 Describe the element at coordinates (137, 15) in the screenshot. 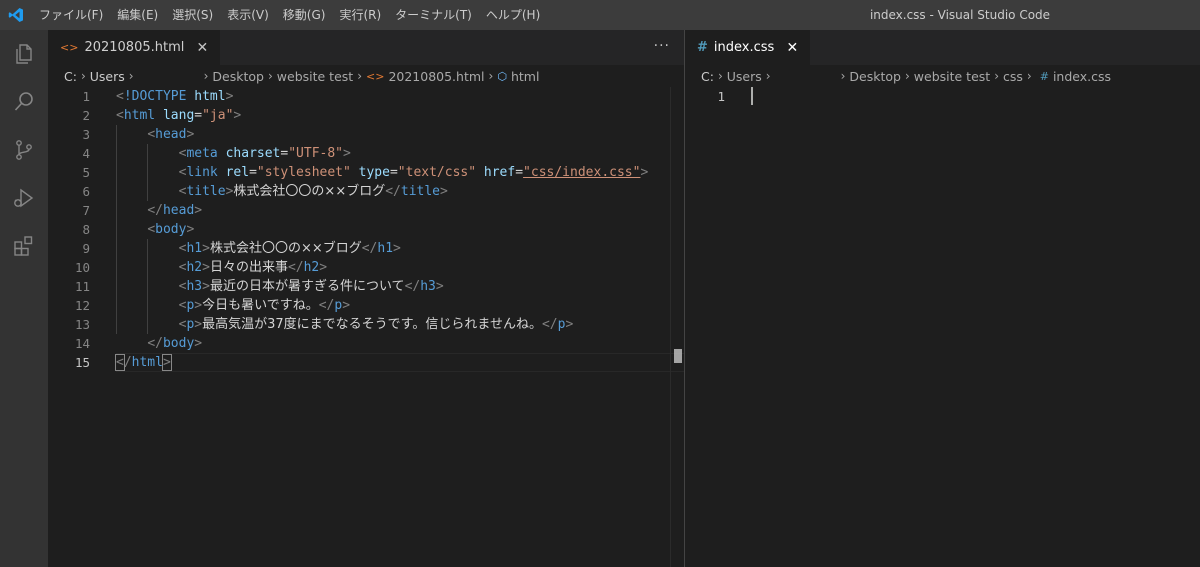

I see `menu-edit: 編集(E)` at that location.